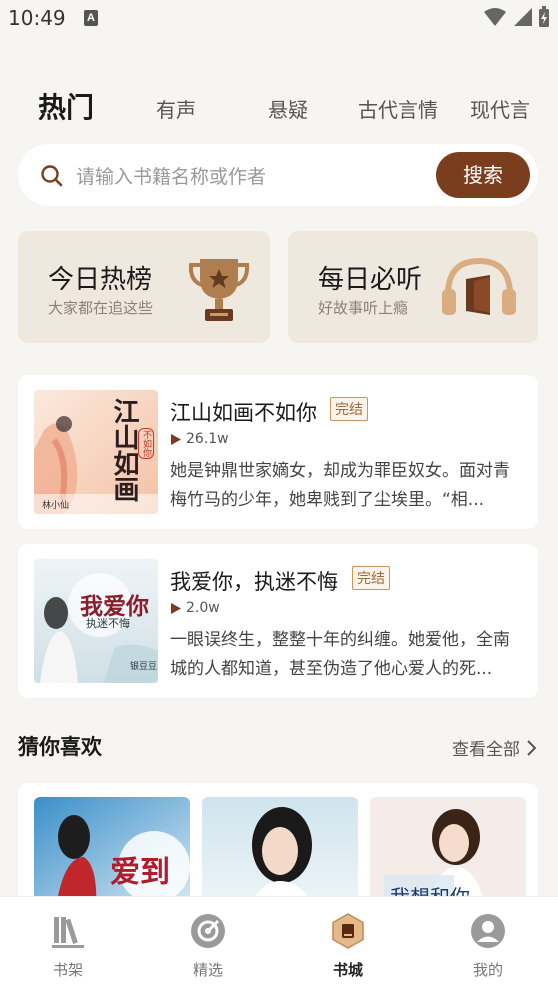 This screenshot has width=558, height=994. I want to click on book-cover: 江山如画 不如你 林小仙, so click(96, 452).